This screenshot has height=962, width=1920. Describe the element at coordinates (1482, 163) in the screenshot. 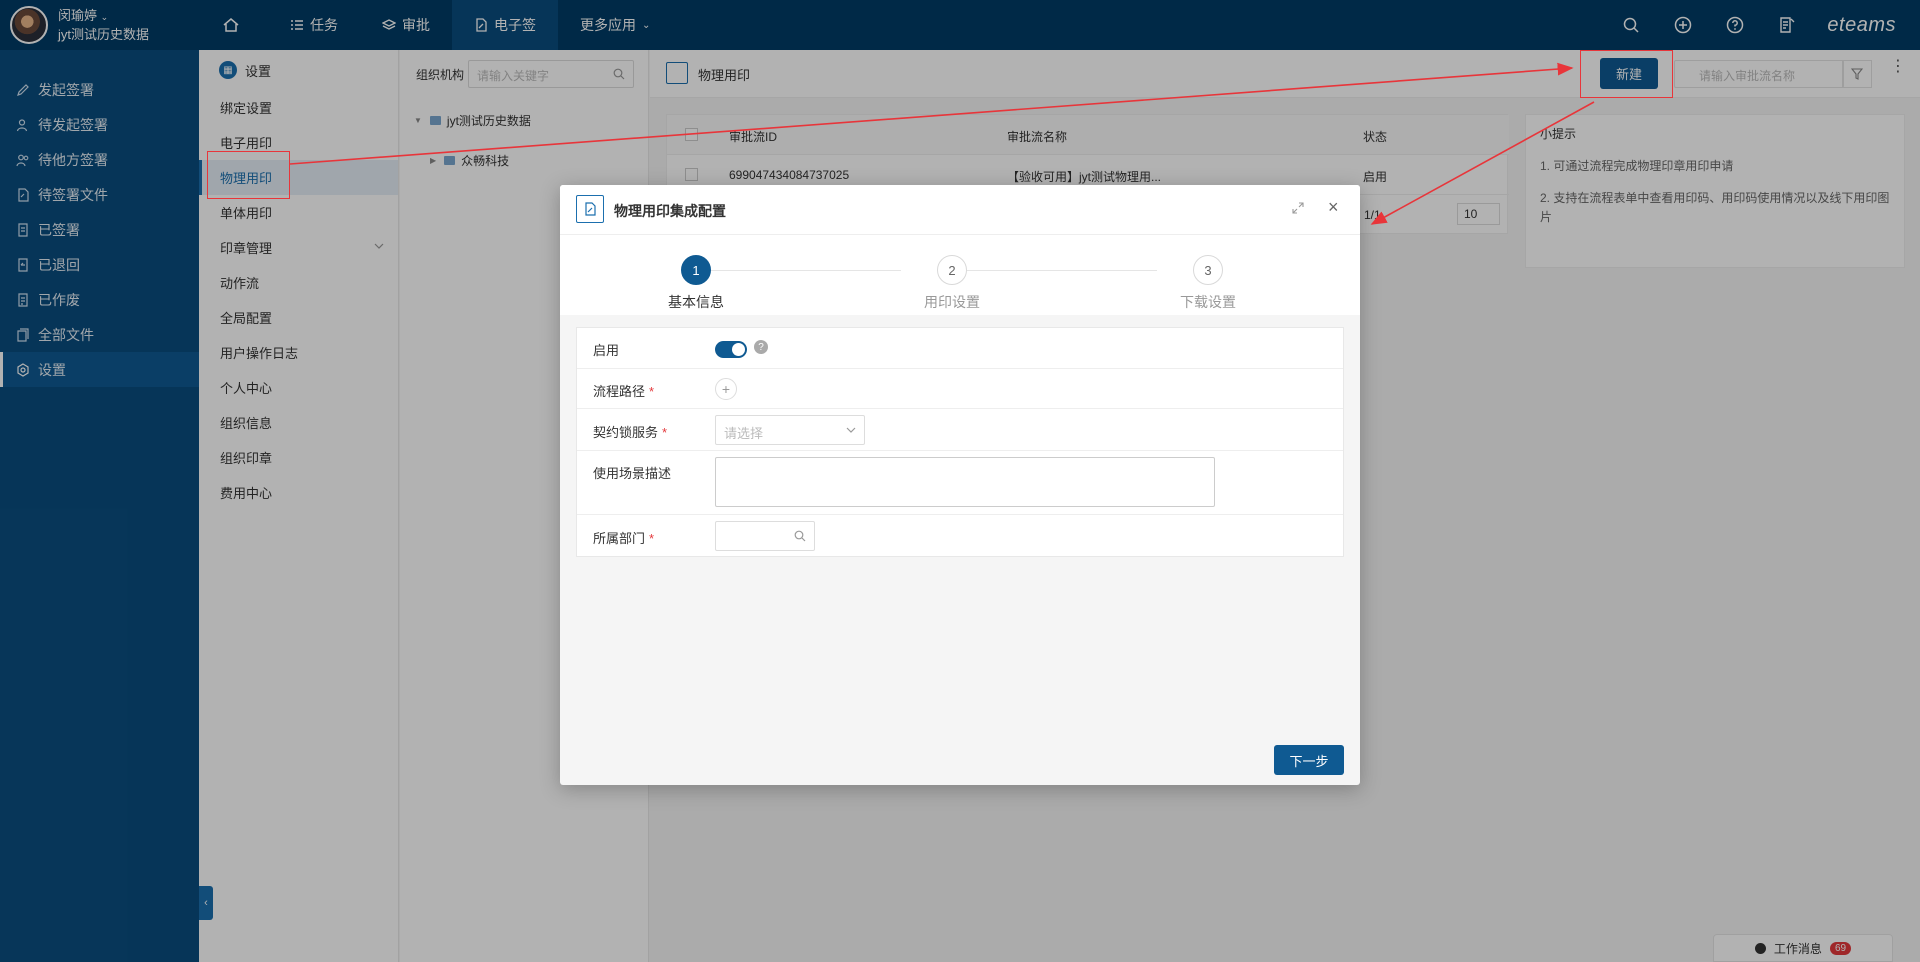

I see `arrow-to-modal` at that location.